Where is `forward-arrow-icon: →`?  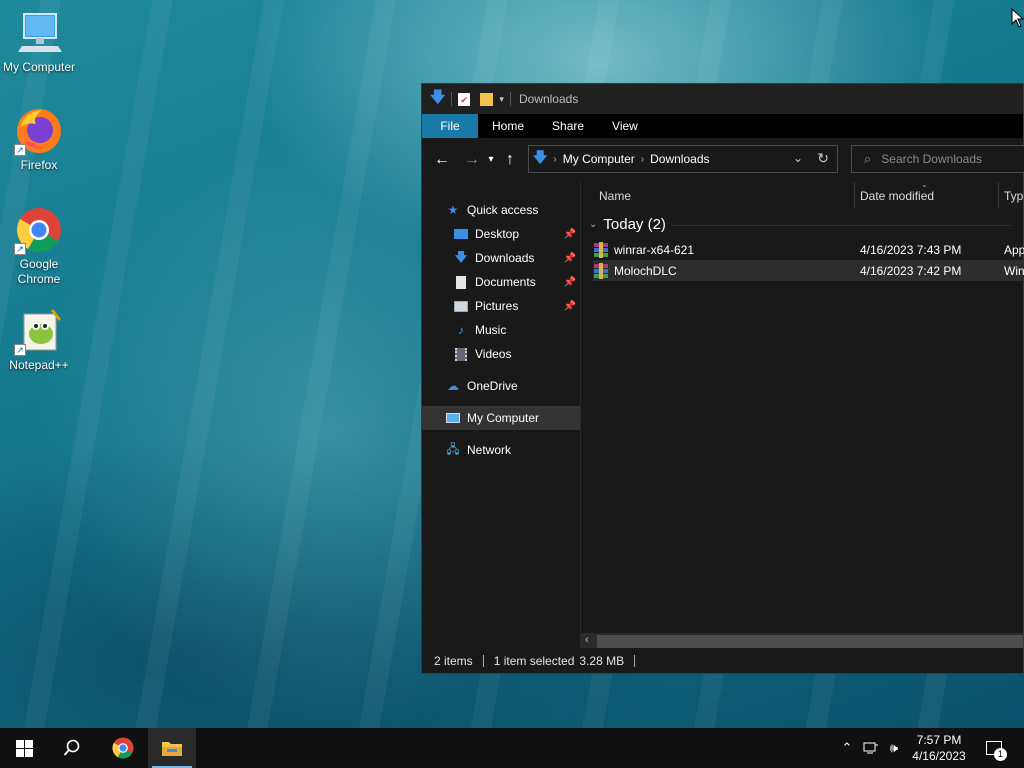
forward-arrow-icon: → is located at coordinates (472, 160).